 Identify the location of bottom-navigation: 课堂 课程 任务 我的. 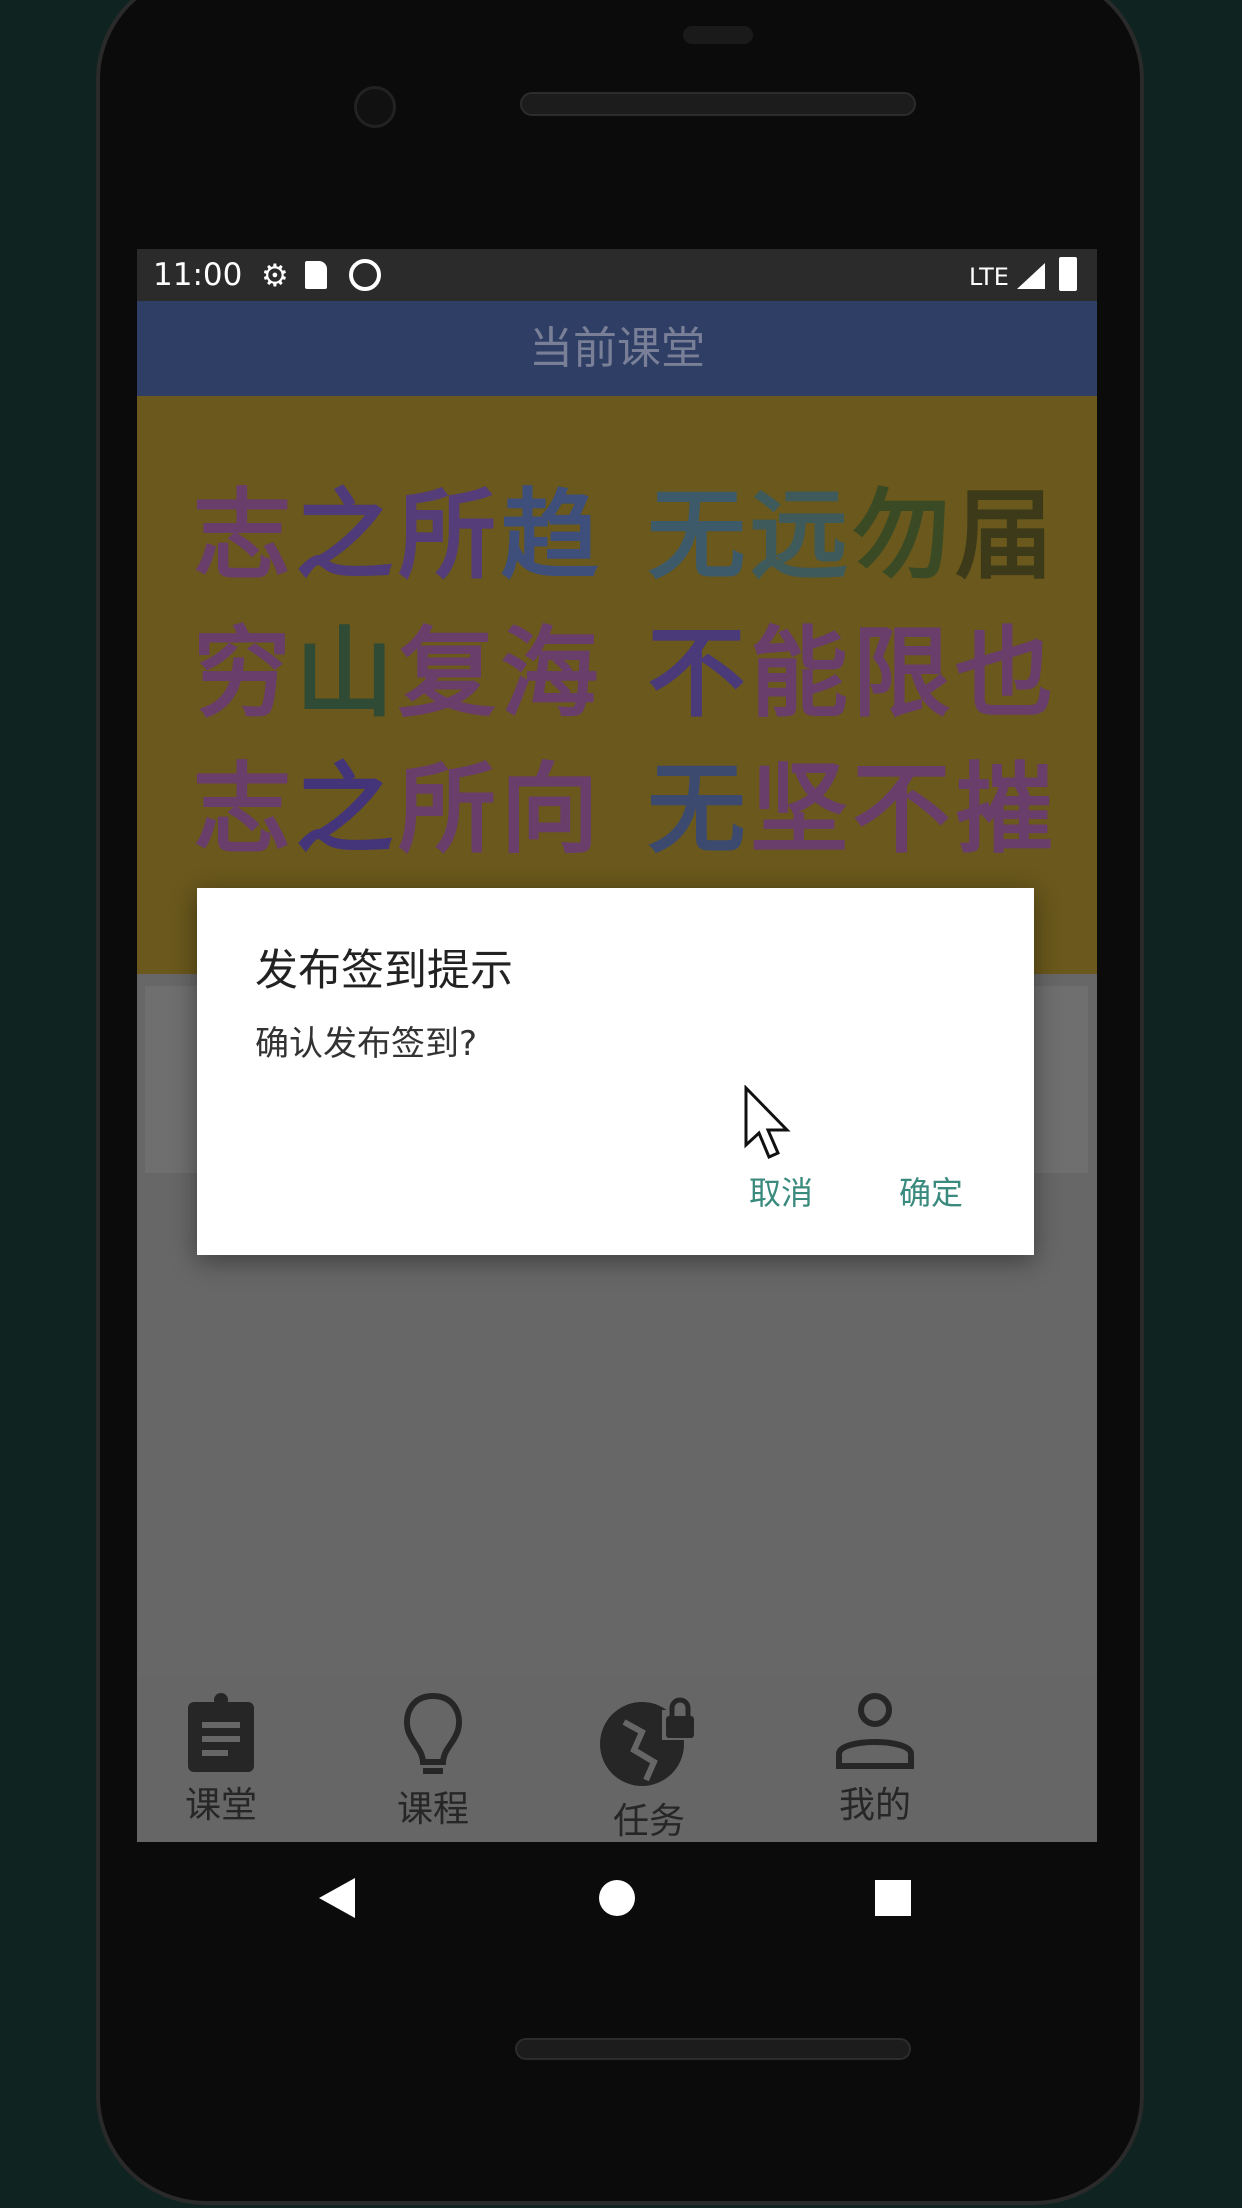
(617, 1759).